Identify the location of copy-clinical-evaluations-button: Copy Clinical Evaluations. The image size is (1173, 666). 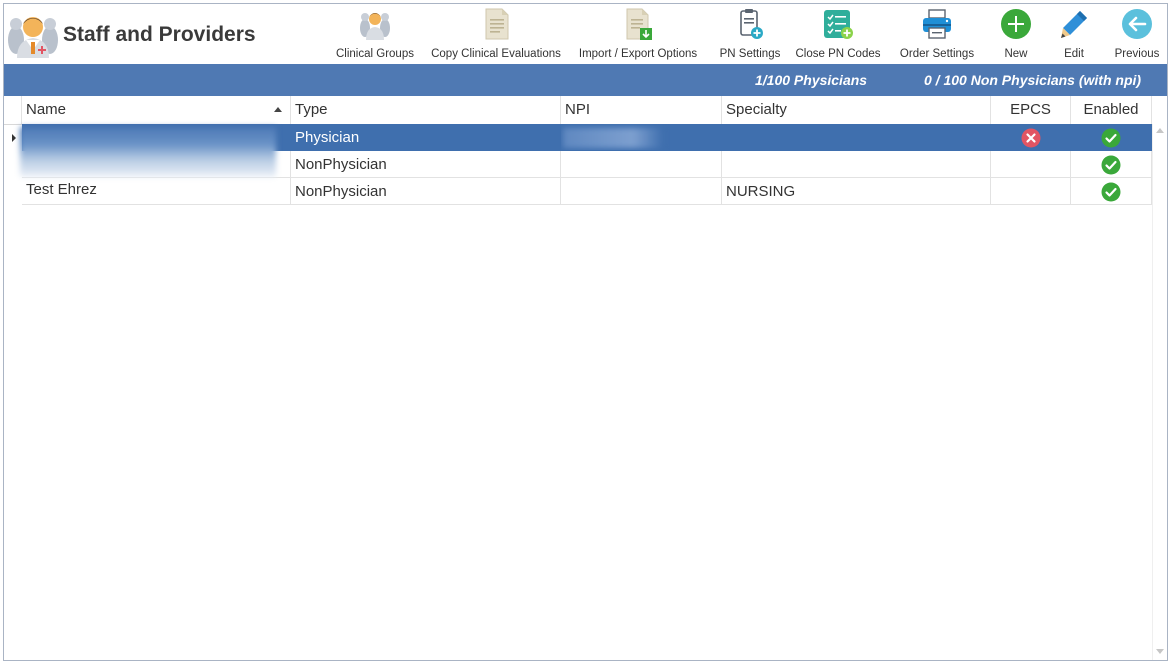
(496, 34).